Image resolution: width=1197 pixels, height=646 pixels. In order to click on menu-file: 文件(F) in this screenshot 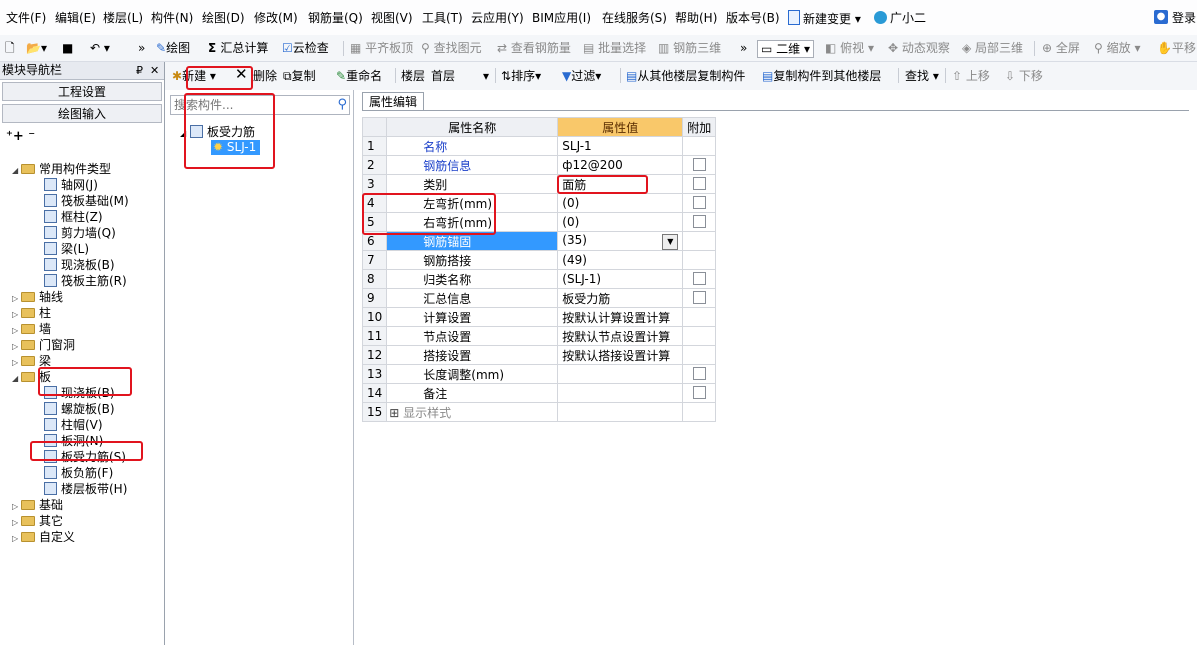, I will do `click(26, 18)`.